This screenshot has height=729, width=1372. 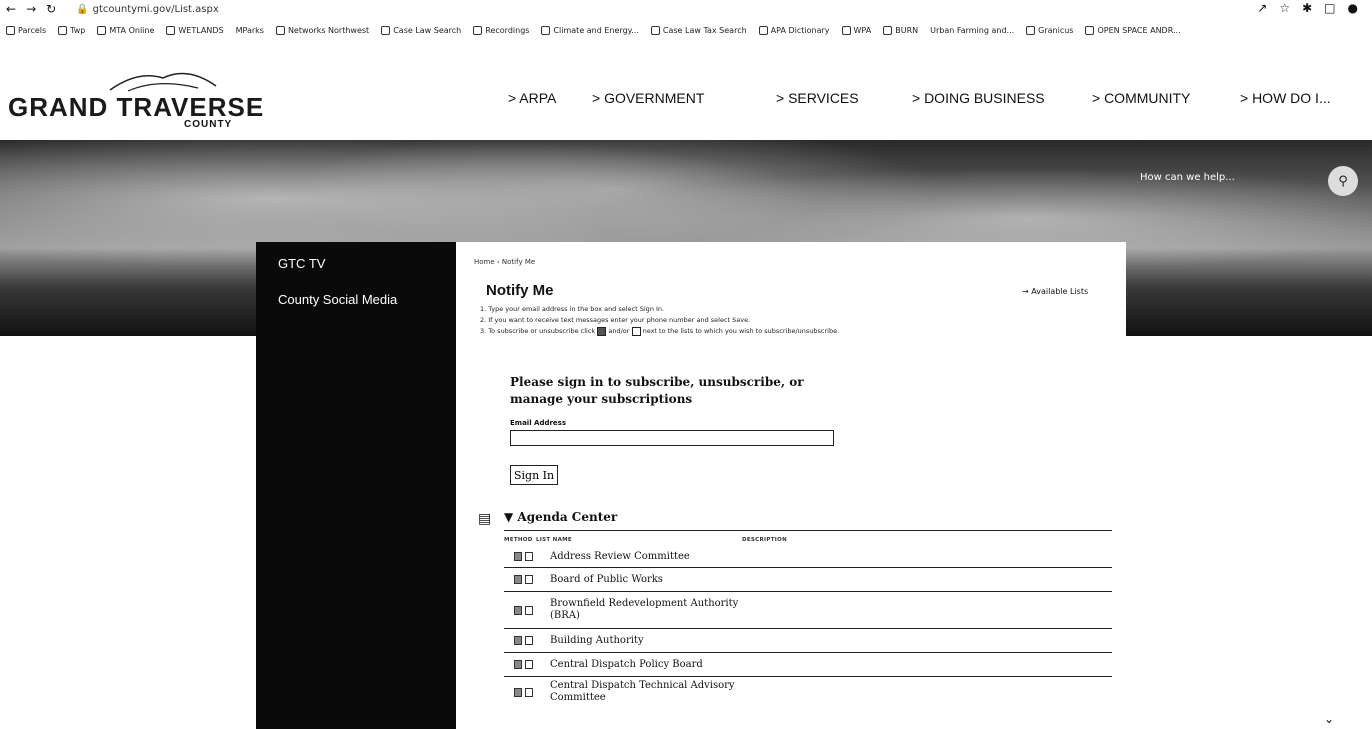 What do you see at coordinates (163, 82) in the screenshot?
I see `logo-mountains-icon` at bounding box center [163, 82].